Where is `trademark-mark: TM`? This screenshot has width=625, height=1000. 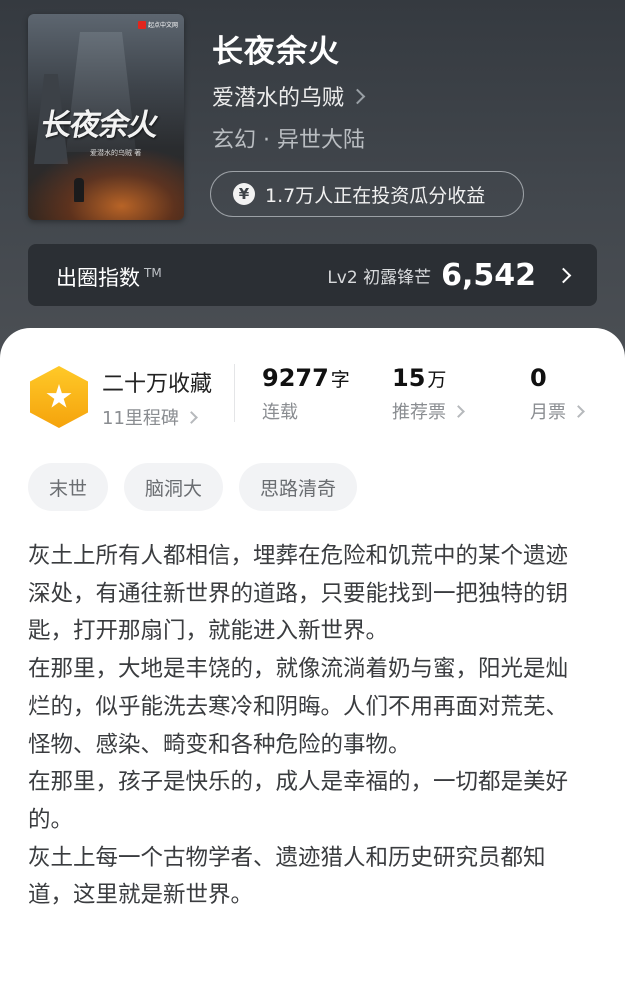
trademark-mark: TM is located at coordinates (153, 273).